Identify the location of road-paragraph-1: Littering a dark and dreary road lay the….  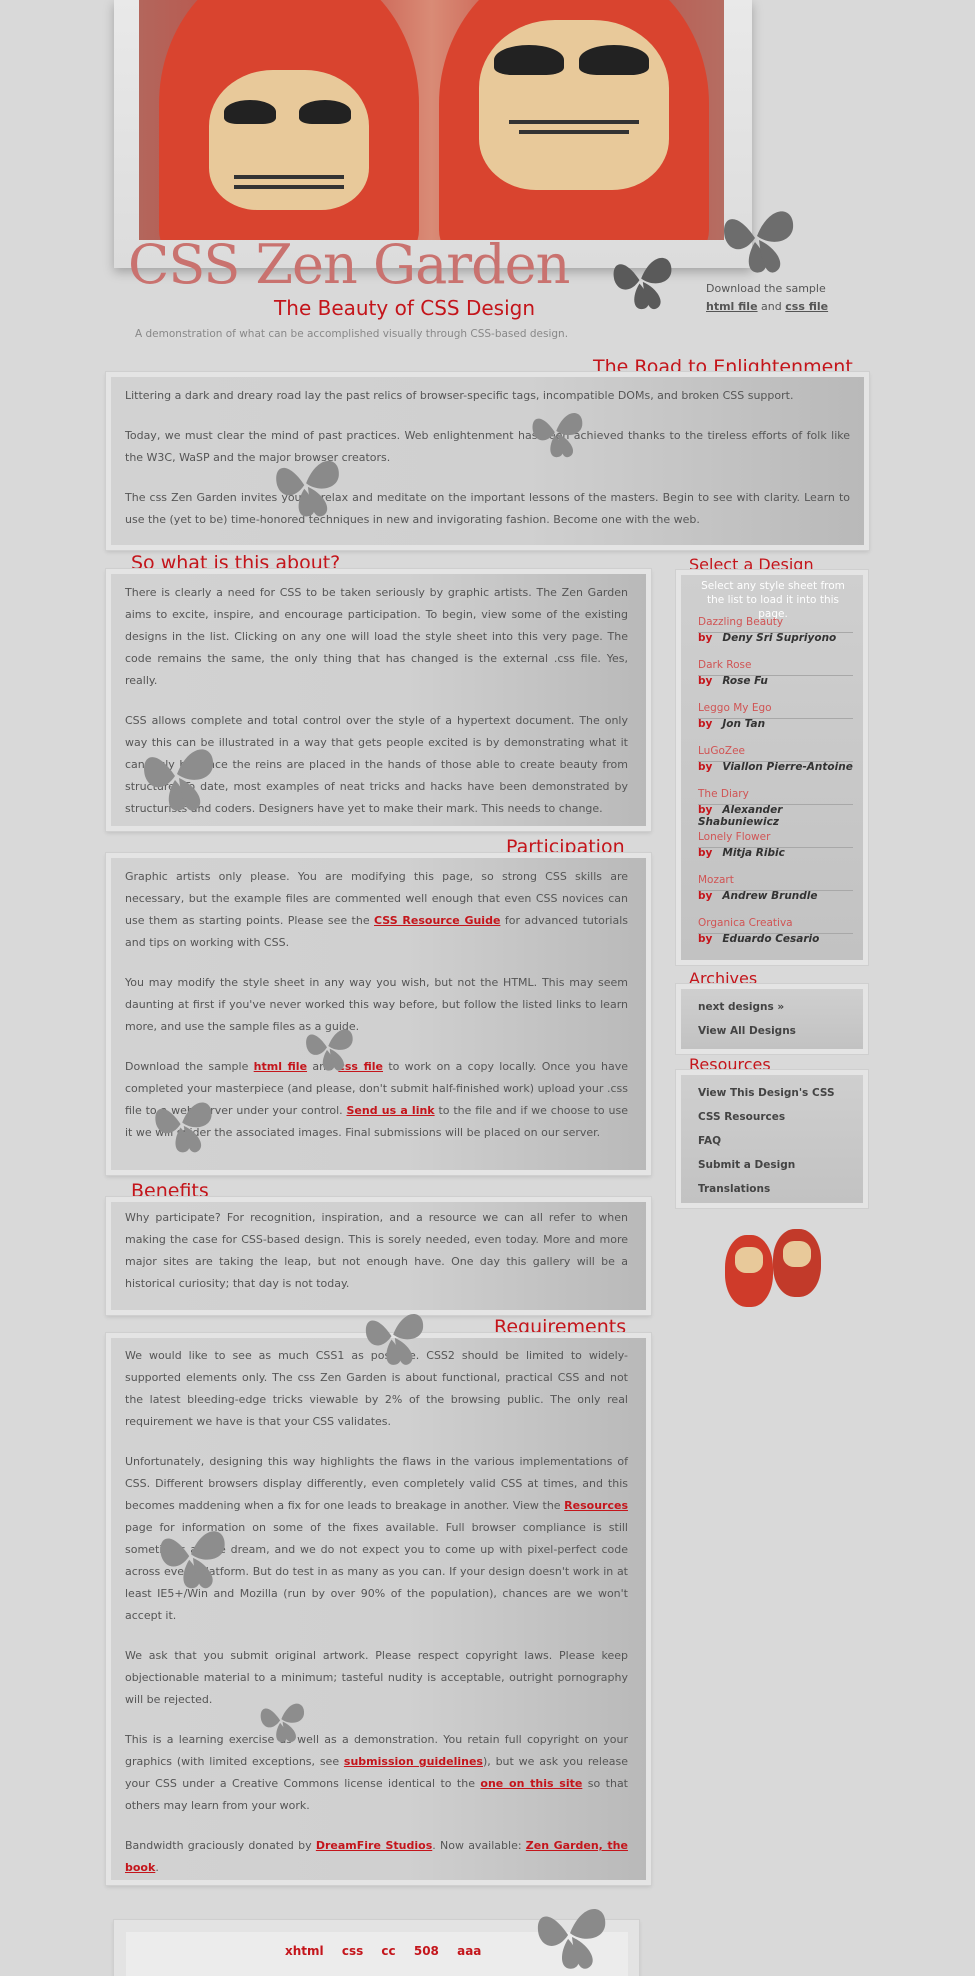
(459, 395).